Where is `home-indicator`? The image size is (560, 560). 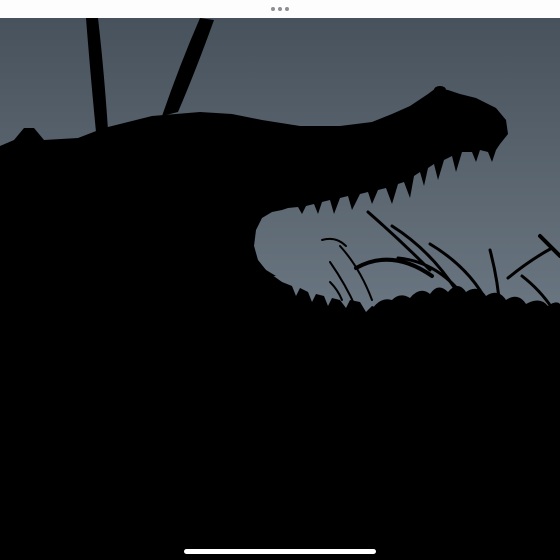
home-indicator is located at coordinates (280, 551).